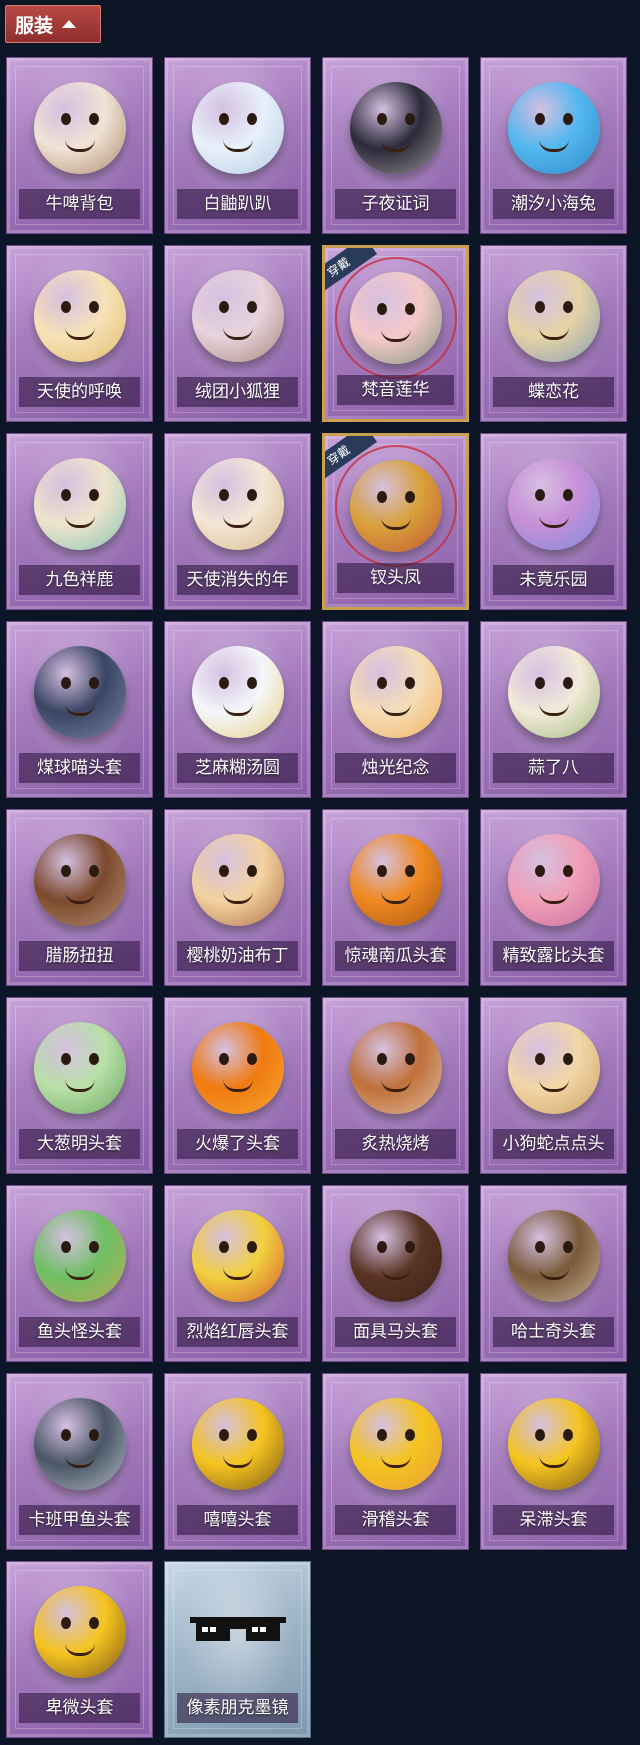 The height and width of the screenshot is (1745, 640). Describe the element at coordinates (395, 1332) in the screenshot. I see `outfit-item-label: 面具马头套` at that location.